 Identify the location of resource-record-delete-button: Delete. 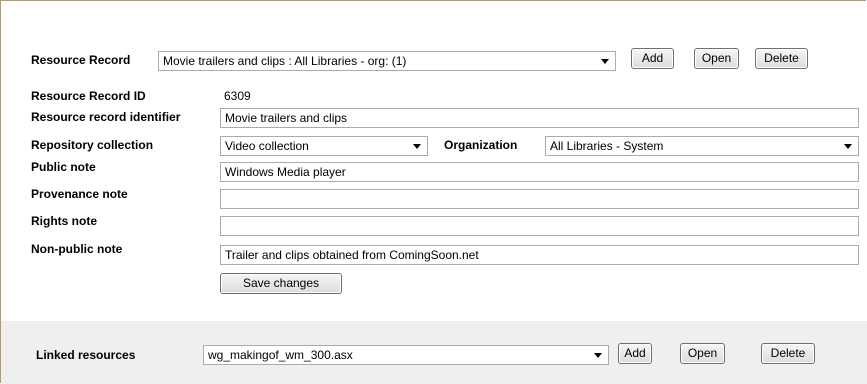
(781, 58).